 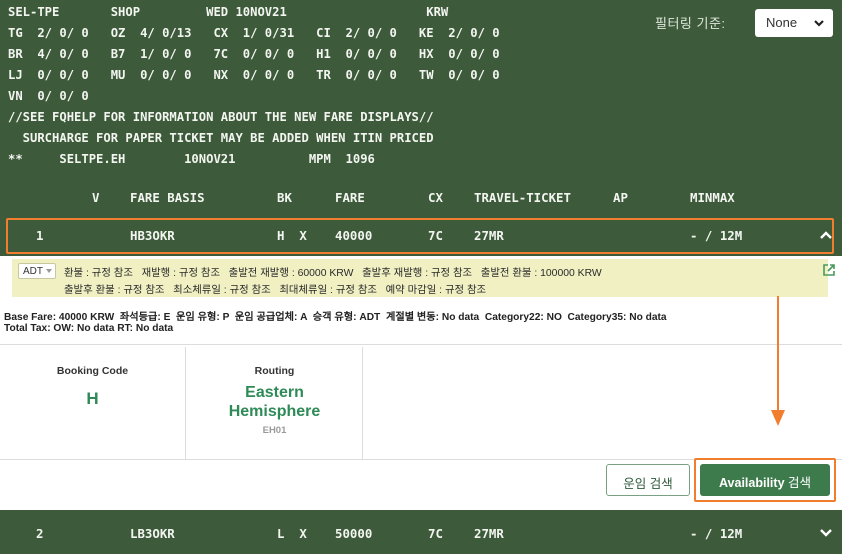 I want to click on external-link-icon, so click(x=829, y=270).